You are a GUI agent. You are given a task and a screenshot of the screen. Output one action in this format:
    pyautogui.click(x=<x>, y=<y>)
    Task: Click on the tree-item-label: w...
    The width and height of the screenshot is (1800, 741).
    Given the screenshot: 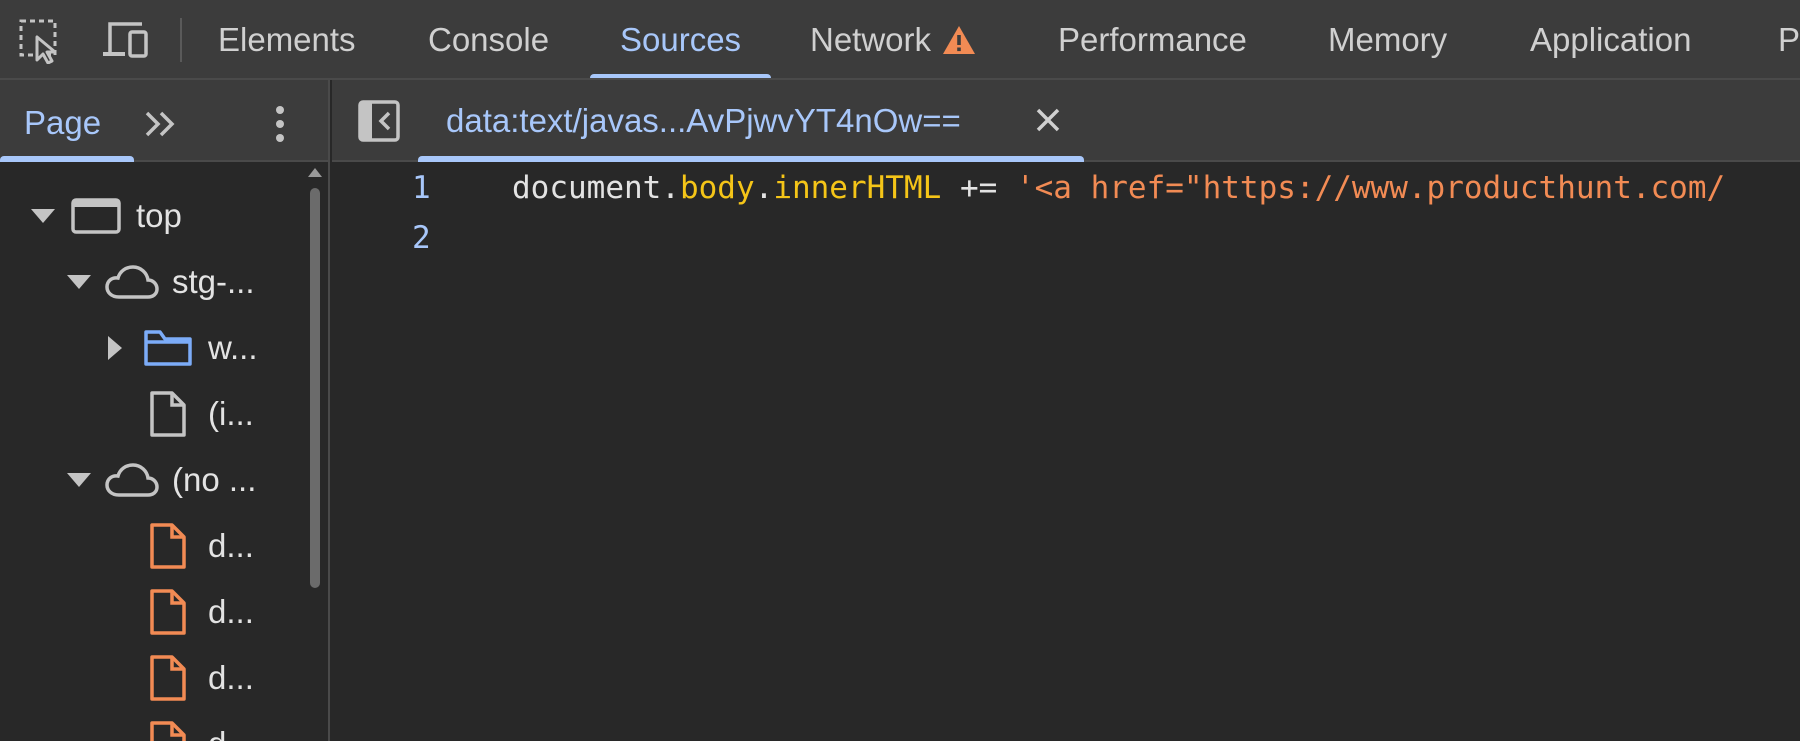 What is the action you would take?
    pyautogui.click(x=233, y=347)
    